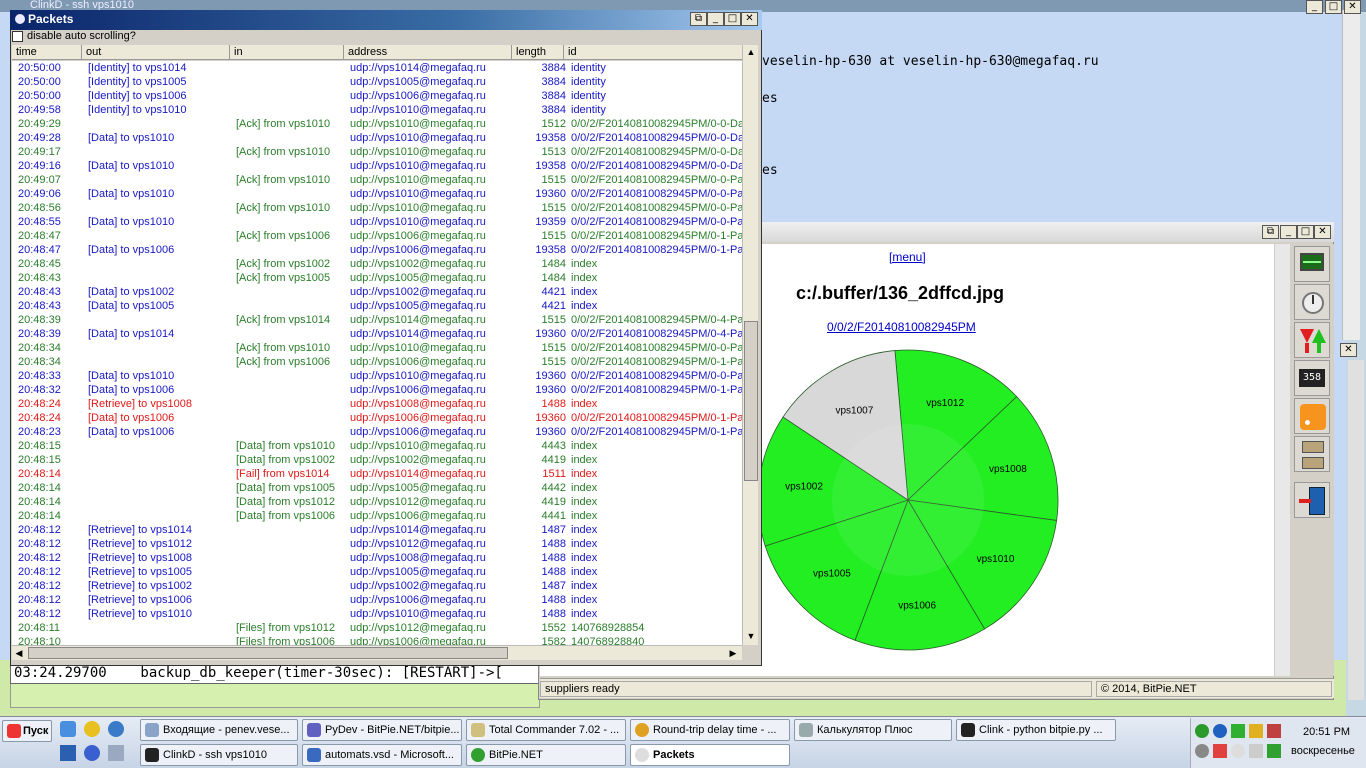  Describe the element at coordinates (268, 653) in the screenshot. I see `hscroll-thumb` at that location.